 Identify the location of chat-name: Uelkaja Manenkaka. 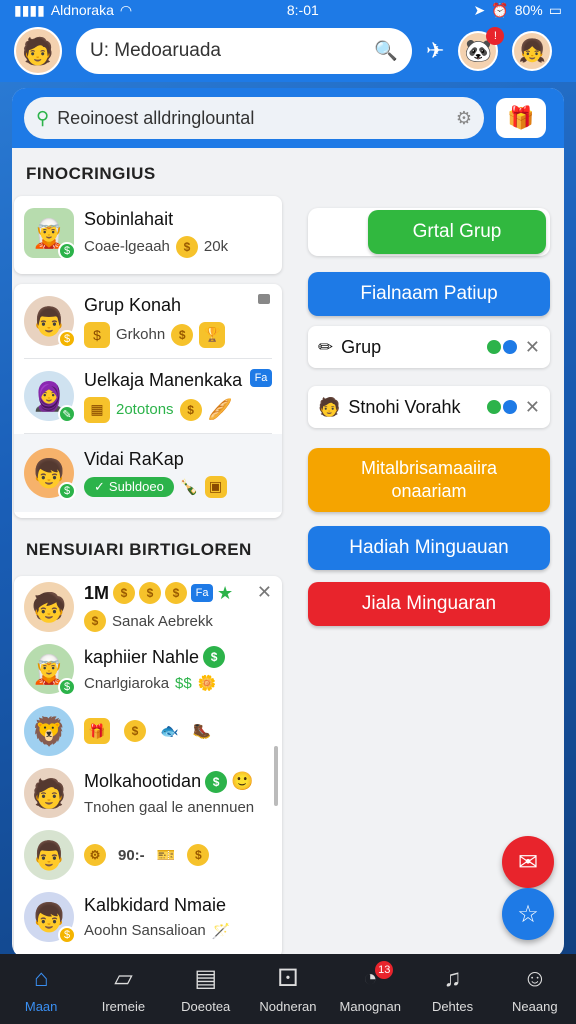
(163, 379).